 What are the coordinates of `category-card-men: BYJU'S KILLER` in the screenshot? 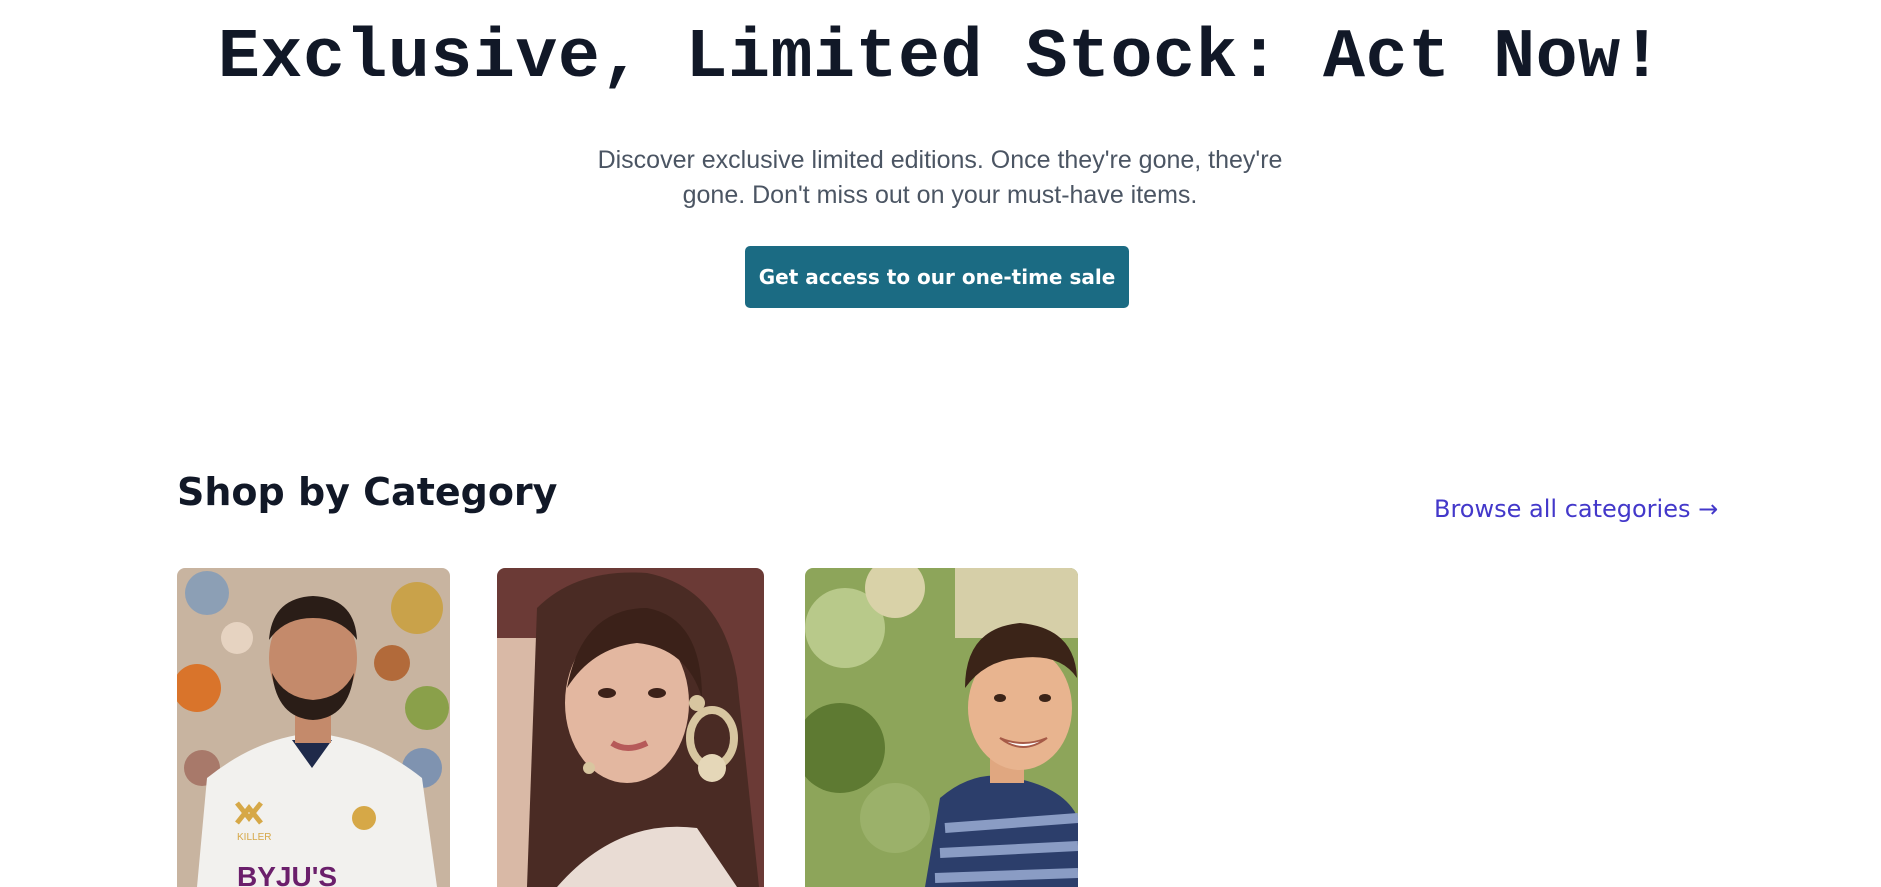 It's located at (313, 727).